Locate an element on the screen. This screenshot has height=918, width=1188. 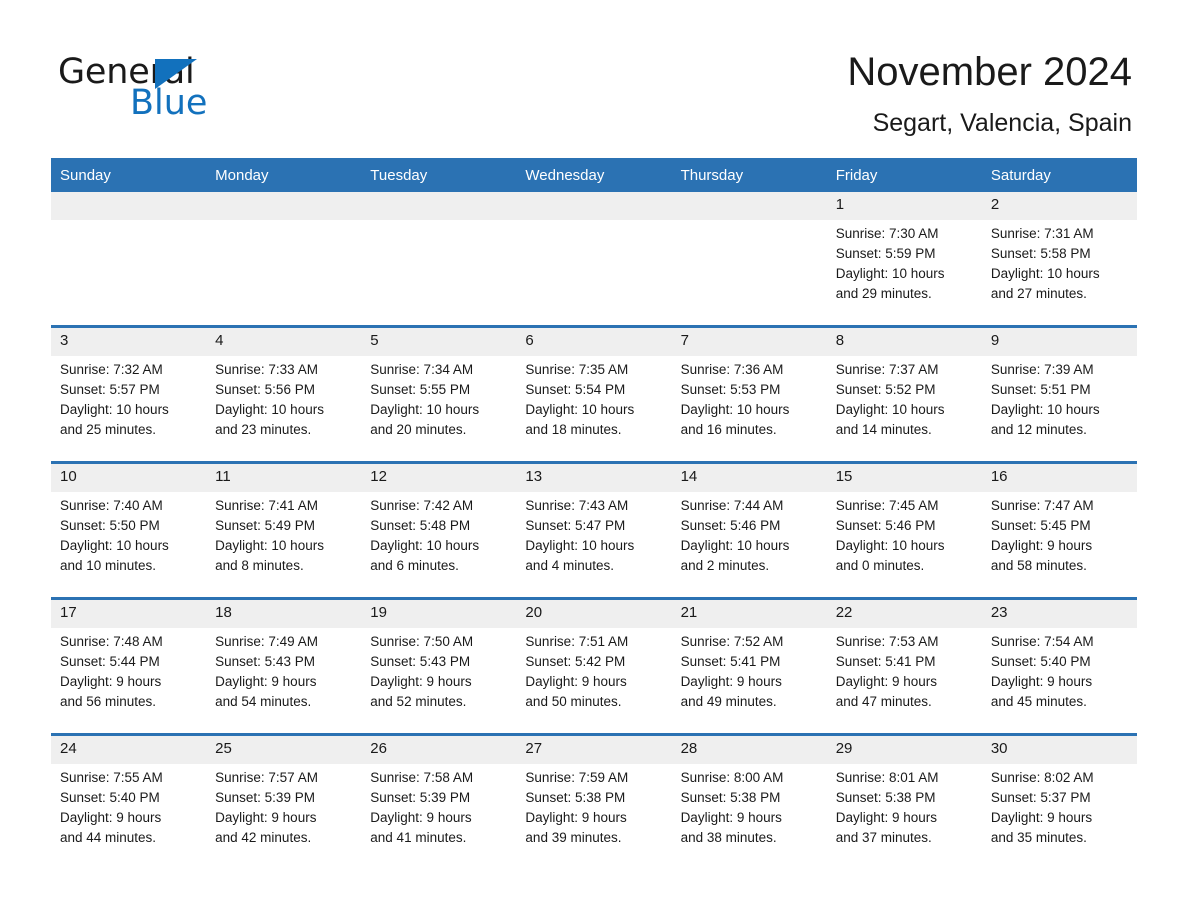
day-number: 28 is located at coordinates (749, 750).